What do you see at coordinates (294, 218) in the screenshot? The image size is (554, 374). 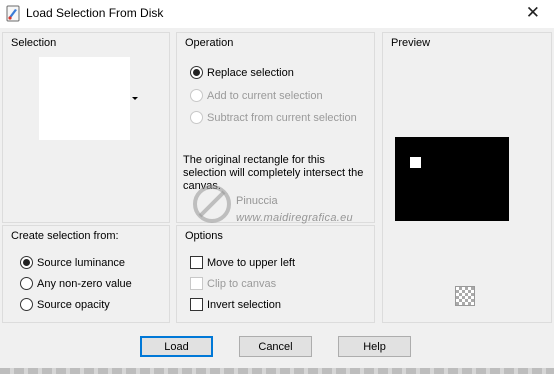 I see `watermark-url: www.maidiregrafica.eu` at bounding box center [294, 218].